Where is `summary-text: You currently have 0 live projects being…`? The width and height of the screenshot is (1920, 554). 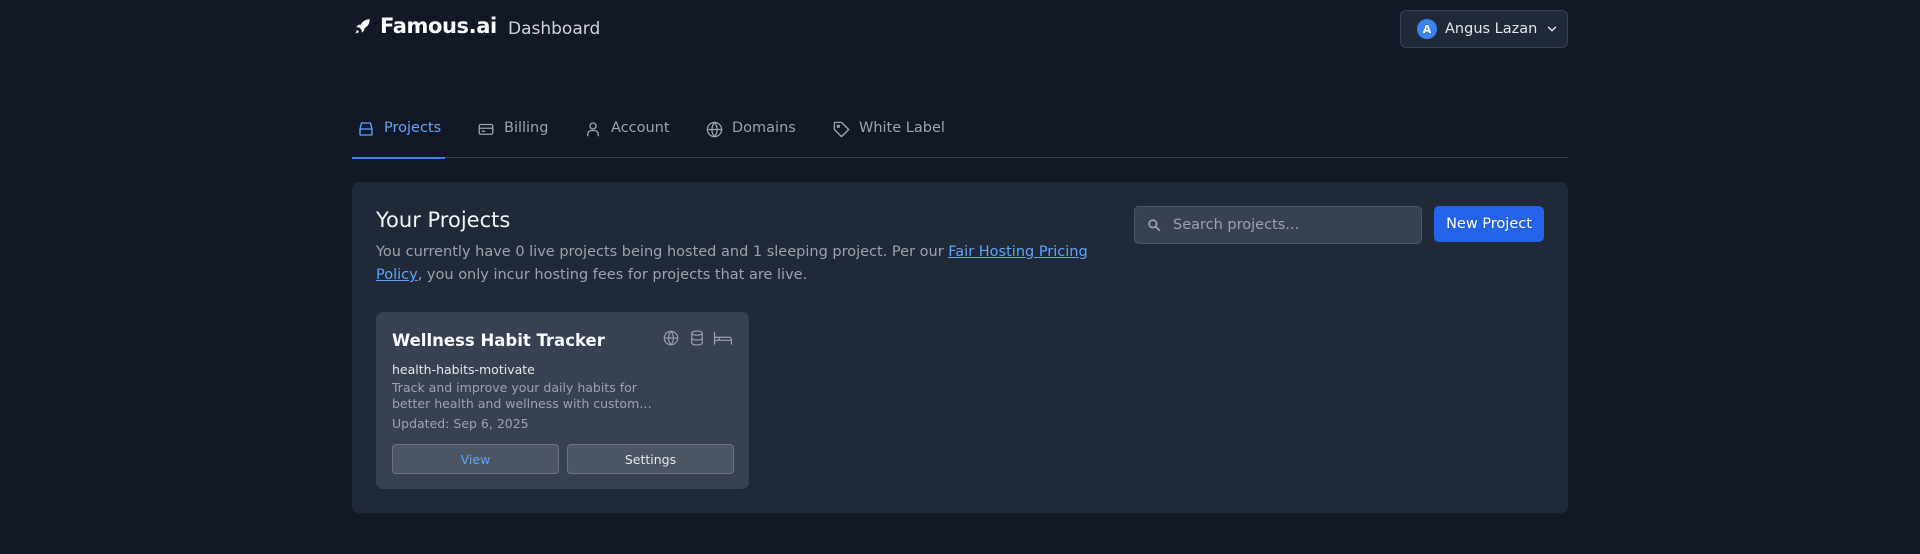 summary-text: You currently have 0 live projects being… is located at coordinates (662, 252).